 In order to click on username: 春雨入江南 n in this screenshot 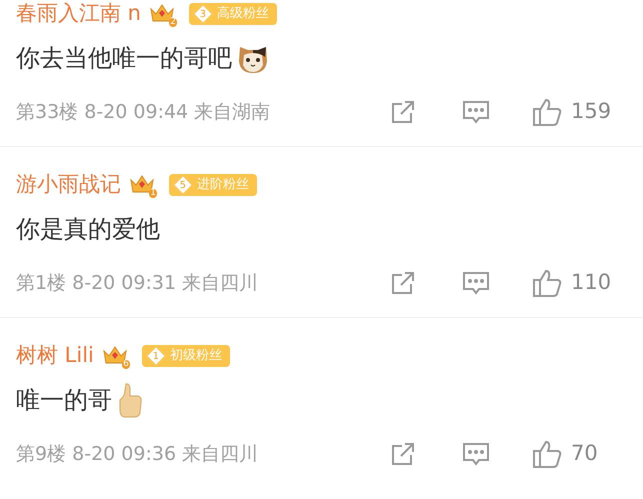, I will do `click(78, 15)`.